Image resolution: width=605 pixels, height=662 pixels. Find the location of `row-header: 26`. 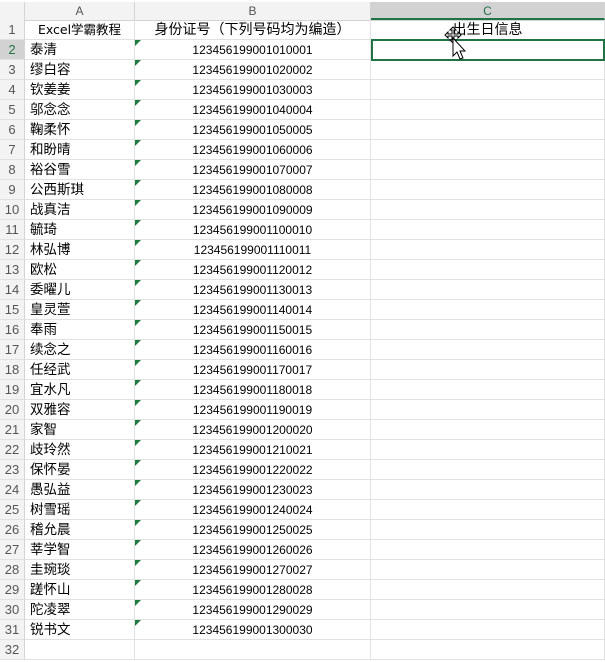

row-header: 26 is located at coordinates (12, 530).